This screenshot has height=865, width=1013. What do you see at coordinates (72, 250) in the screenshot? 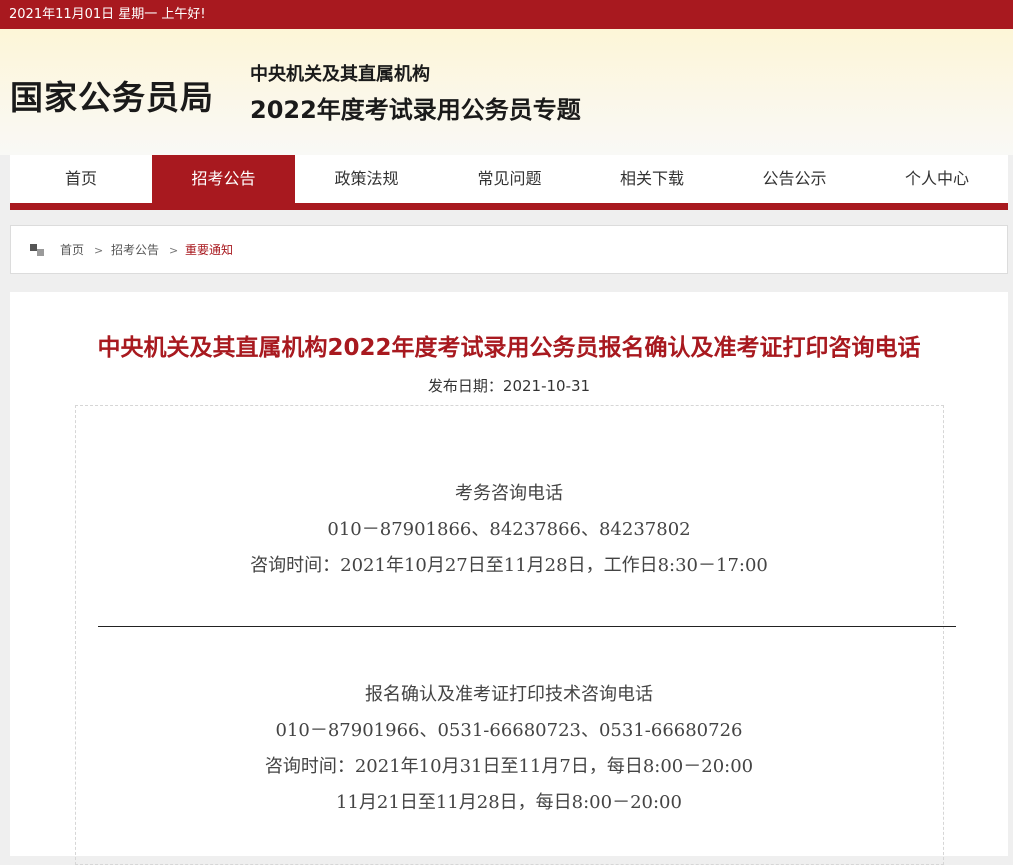
I see `breadcrumb-home: 首页` at bounding box center [72, 250].